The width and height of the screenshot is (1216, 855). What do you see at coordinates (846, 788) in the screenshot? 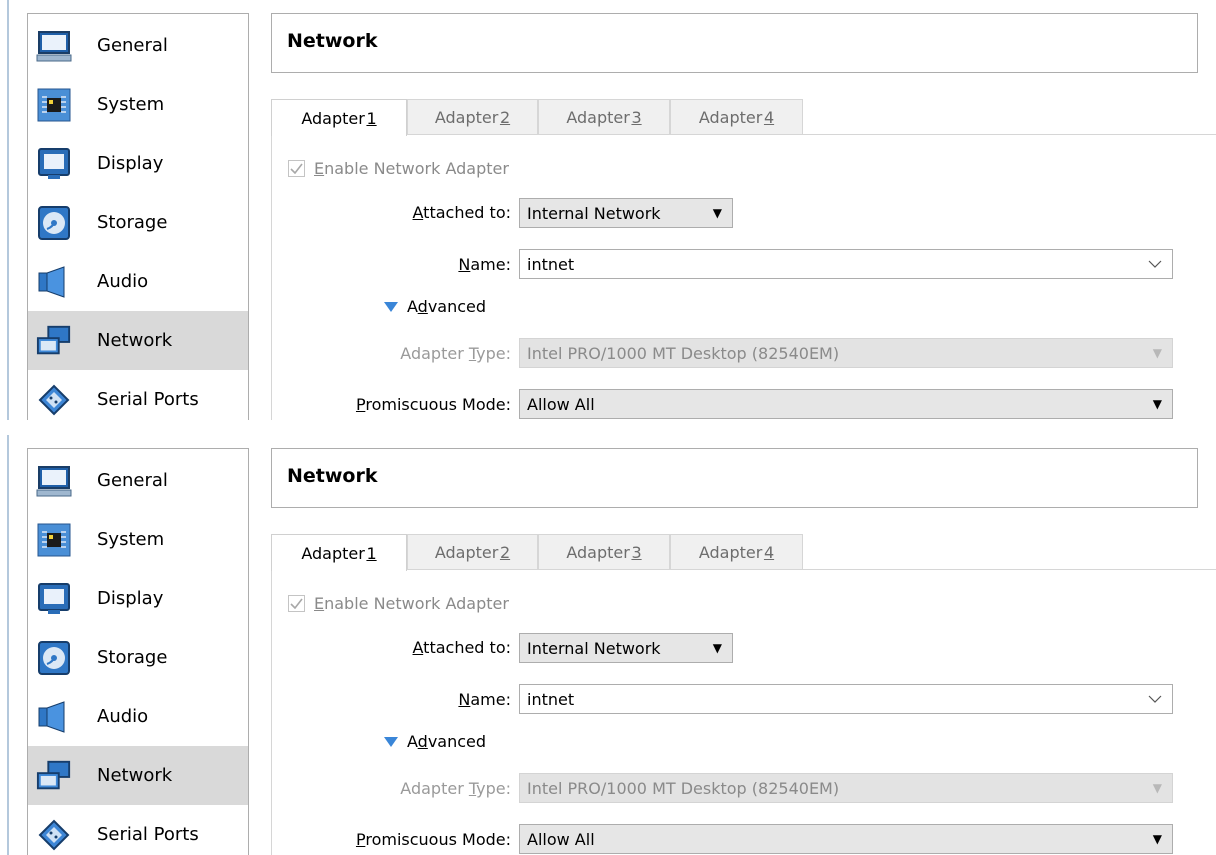
I see `adapter-type-select: Intel PRO/1000 MT Desktop (82540EM) ▼` at bounding box center [846, 788].